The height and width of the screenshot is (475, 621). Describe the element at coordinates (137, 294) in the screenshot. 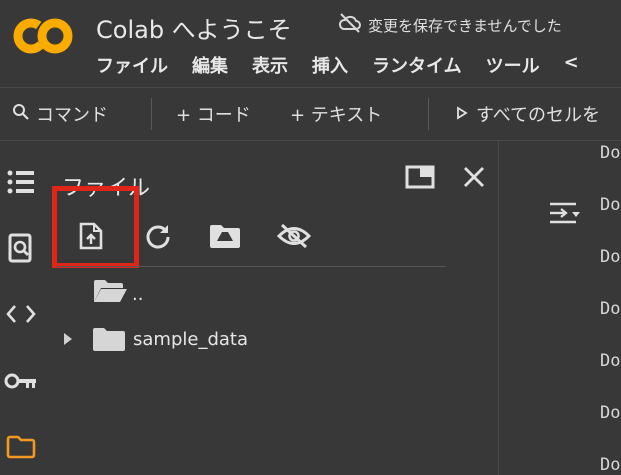

I see `tree-item-label: ..` at that location.